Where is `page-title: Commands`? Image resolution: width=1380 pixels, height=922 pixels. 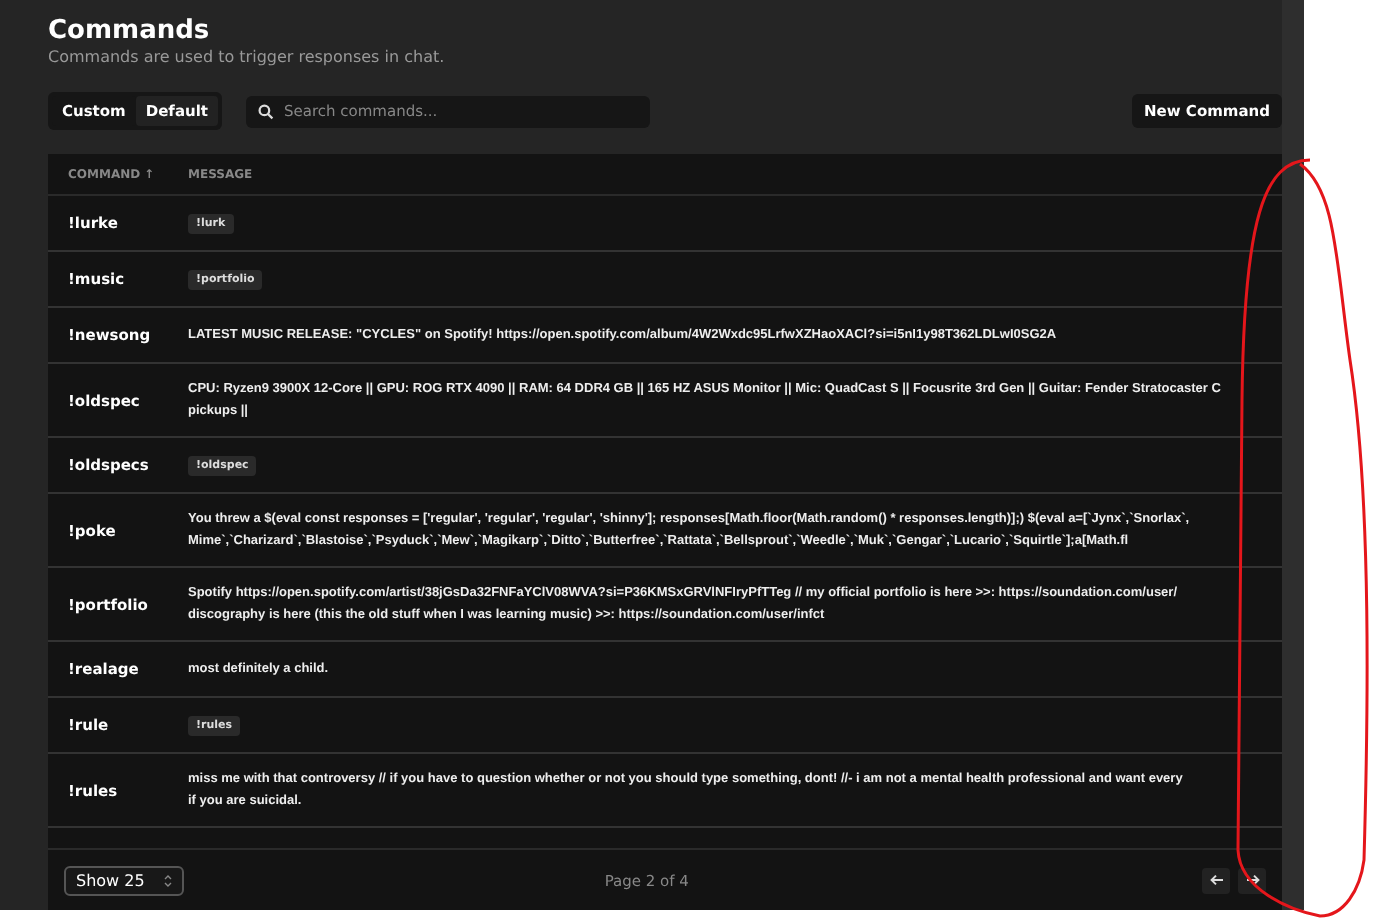 page-title: Commands is located at coordinates (130, 31).